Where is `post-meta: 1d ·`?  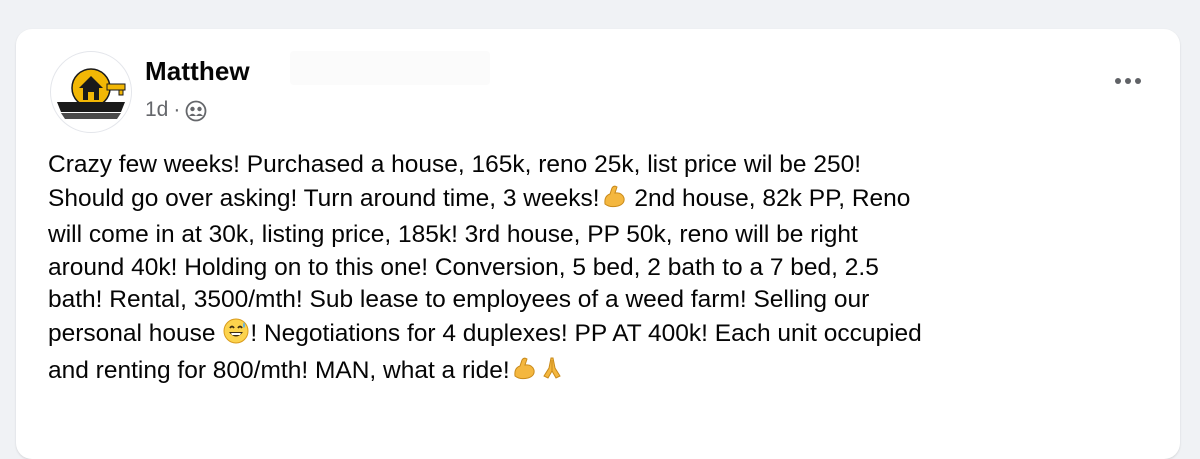
post-meta: 1d · is located at coordinates (176, 110).